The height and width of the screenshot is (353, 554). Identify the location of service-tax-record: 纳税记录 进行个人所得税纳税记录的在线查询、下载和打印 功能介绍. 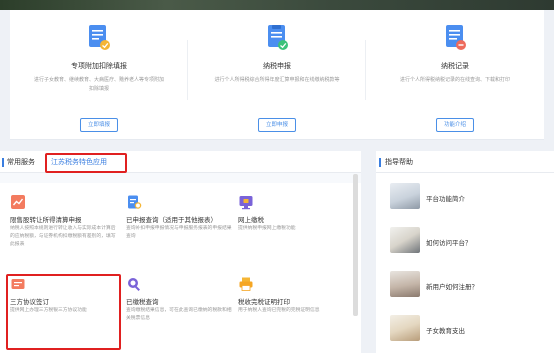
(455, 75).